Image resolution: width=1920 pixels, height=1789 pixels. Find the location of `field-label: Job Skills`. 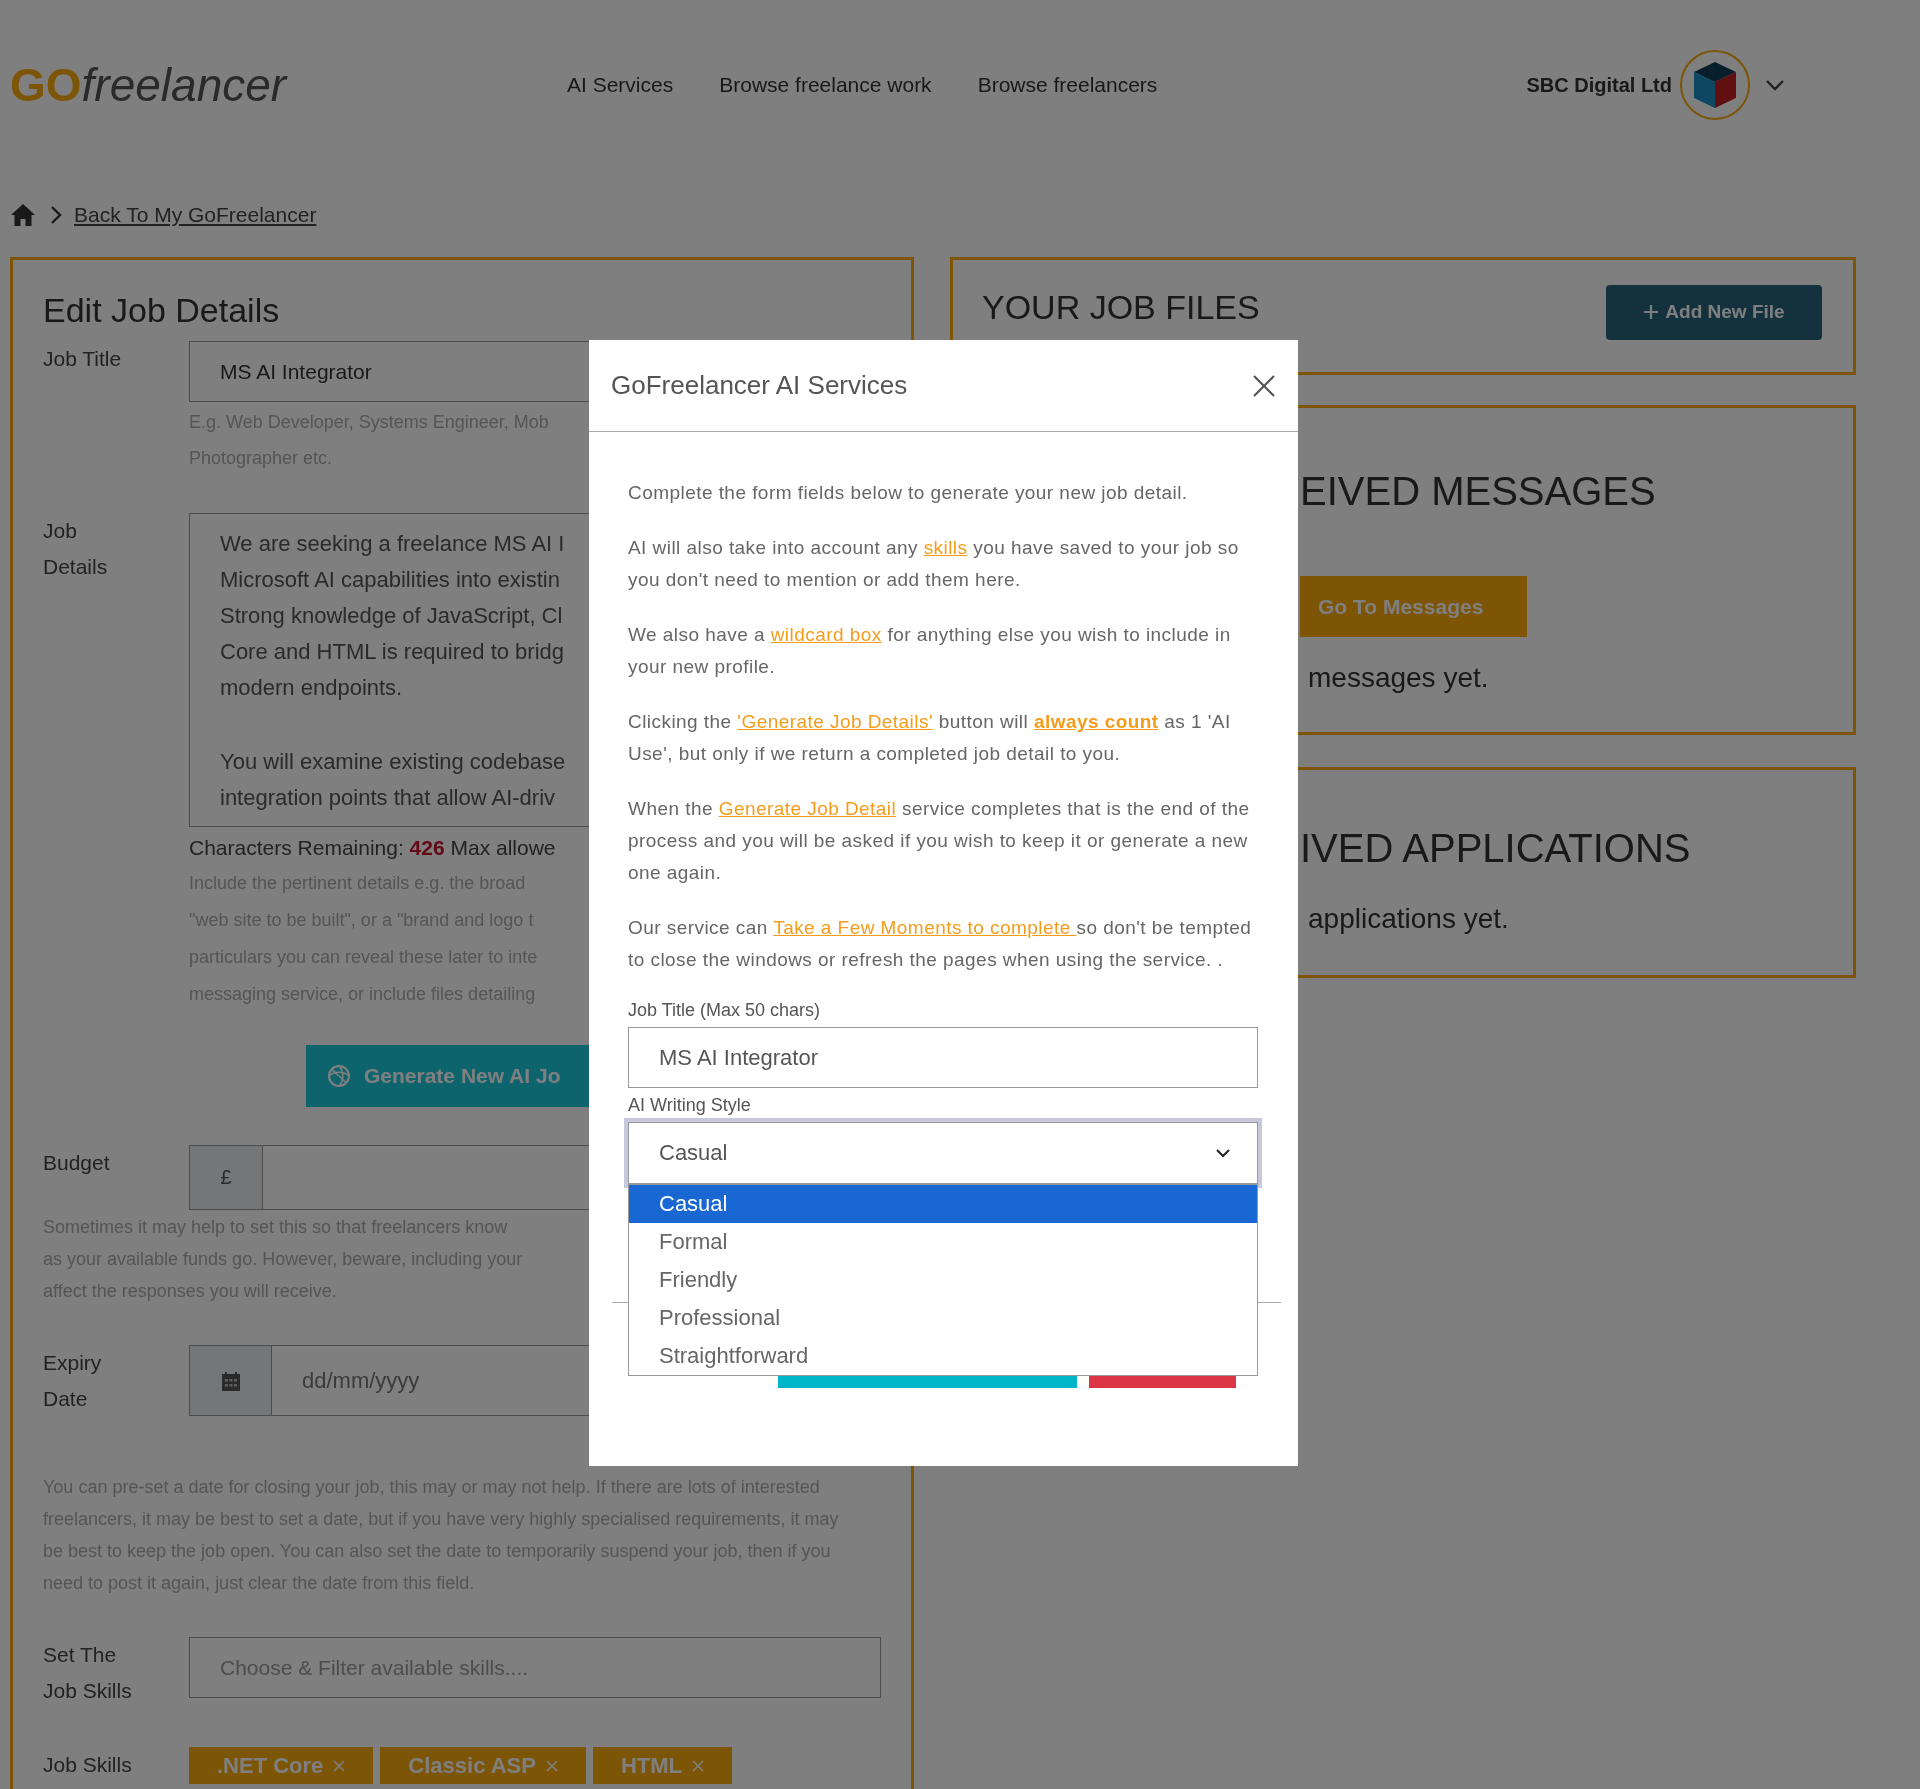

field-label: Job Skills is located at coordinates (88, 1765).